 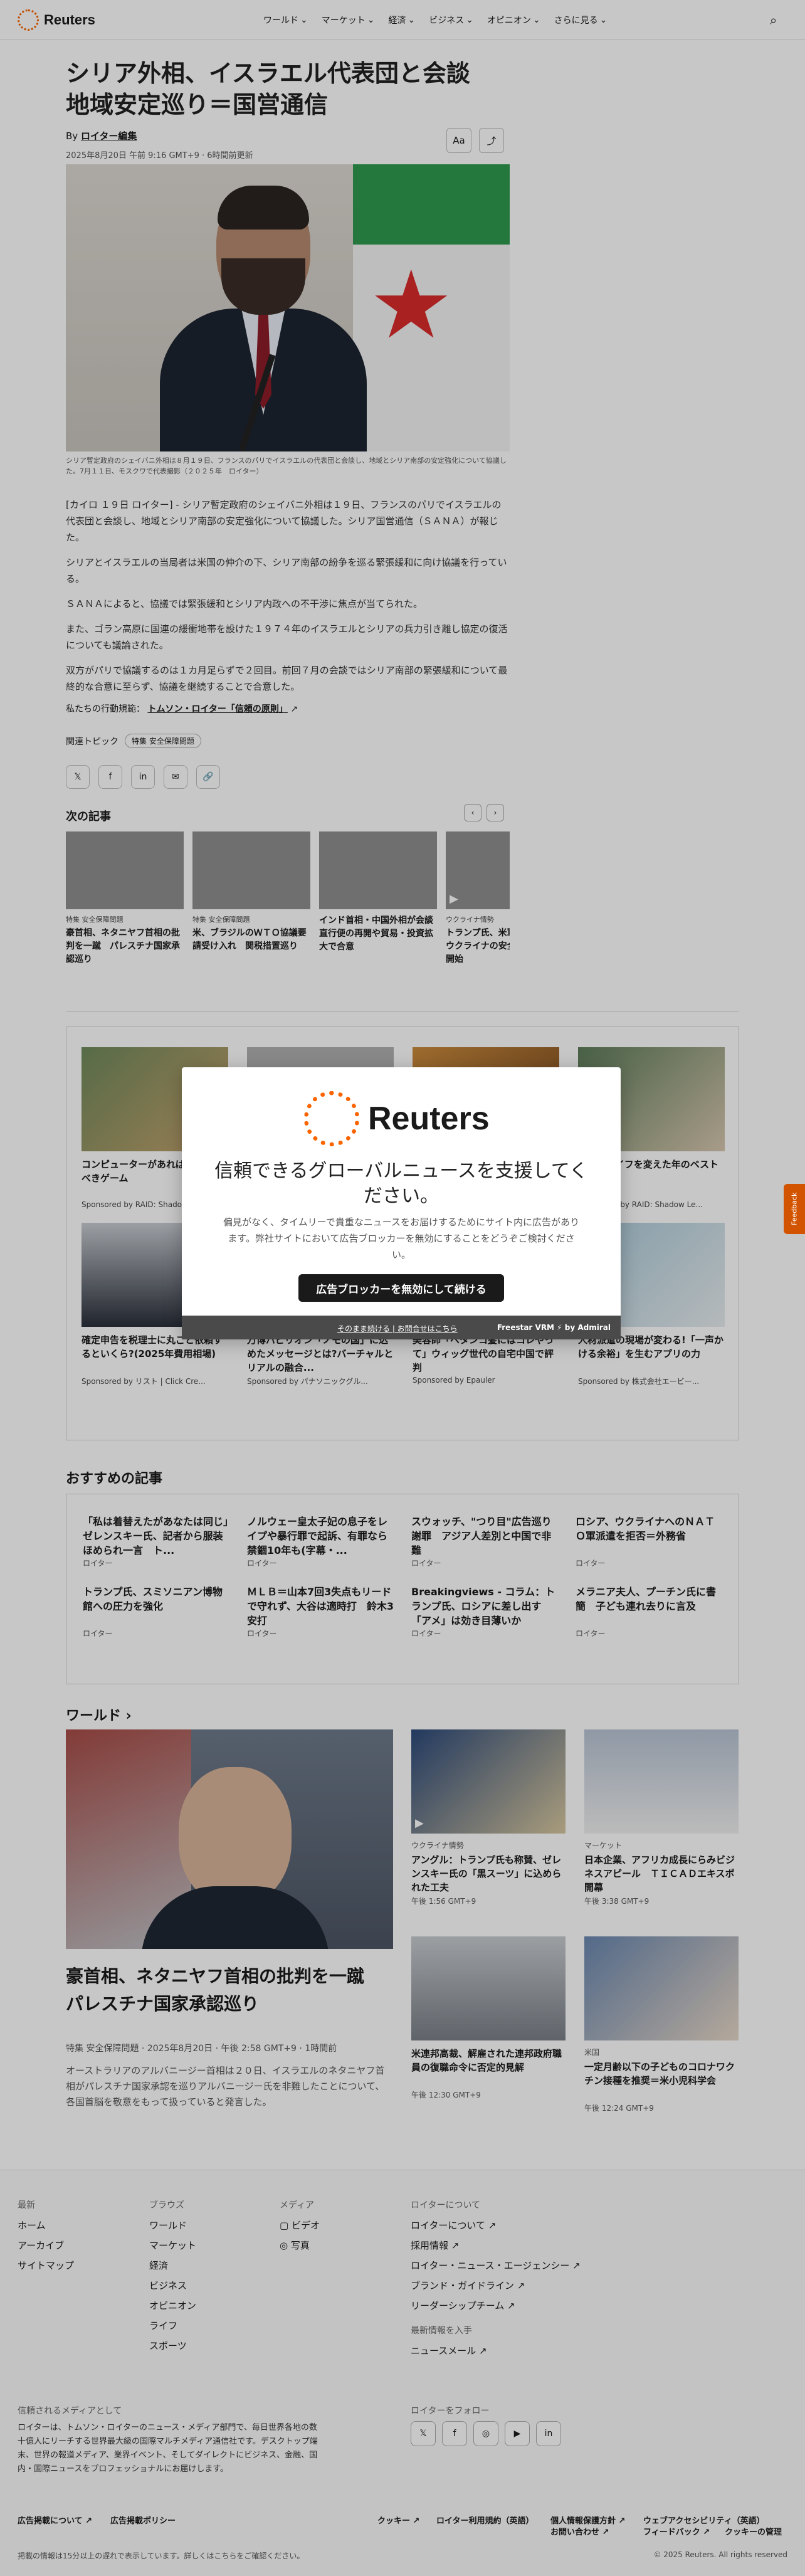 I want to click on feedback-tab: Feedback, so click(x=794, y=1209).